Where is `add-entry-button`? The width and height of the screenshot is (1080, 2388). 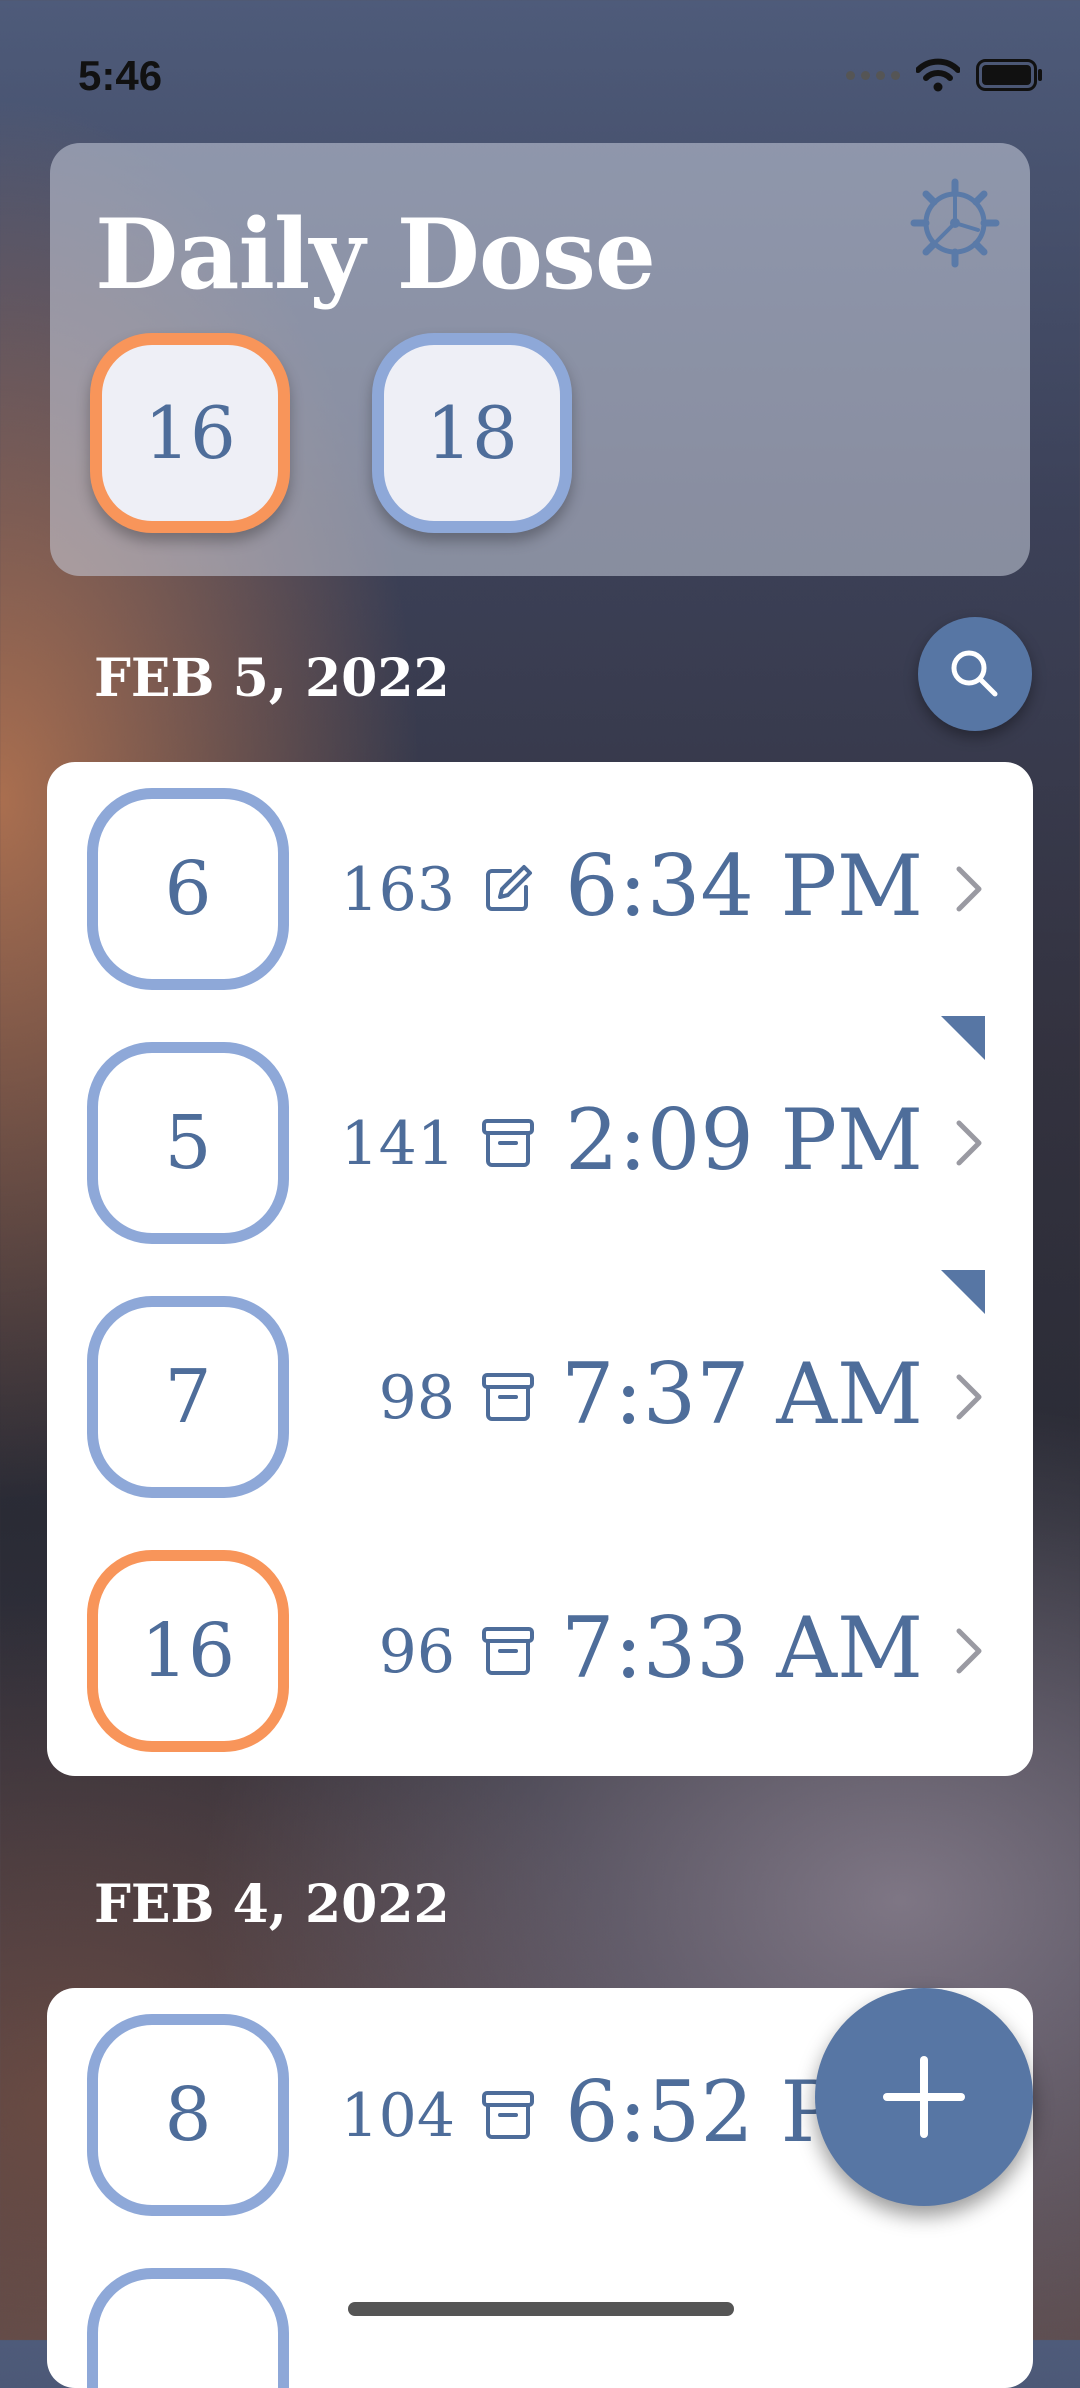 add-entry-button is located at coordinates (924, 2097).